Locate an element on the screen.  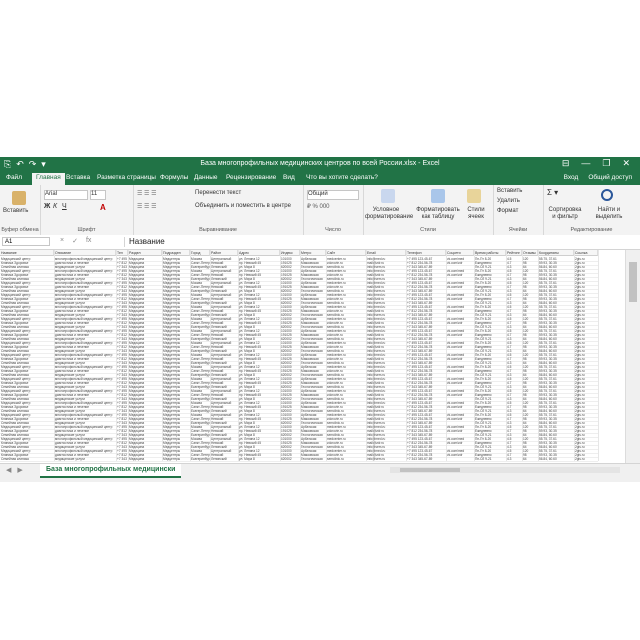
column-header: Рейтинг is located at coordinates (514, 253).